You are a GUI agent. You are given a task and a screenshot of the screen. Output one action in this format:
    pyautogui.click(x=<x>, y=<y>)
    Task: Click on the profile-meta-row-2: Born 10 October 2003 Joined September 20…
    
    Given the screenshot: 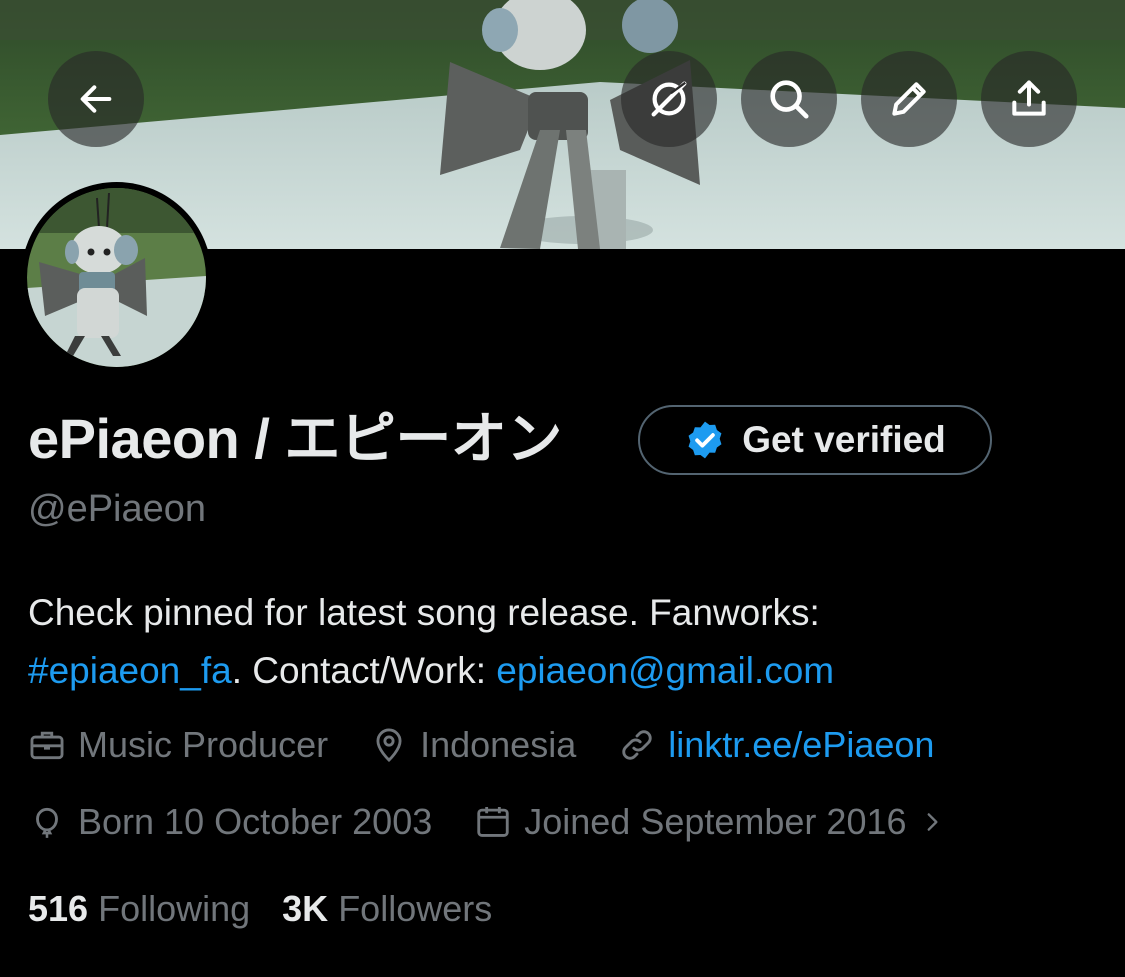 What is the action you would take?
    pyautogui.click(x=486, y=822)
    